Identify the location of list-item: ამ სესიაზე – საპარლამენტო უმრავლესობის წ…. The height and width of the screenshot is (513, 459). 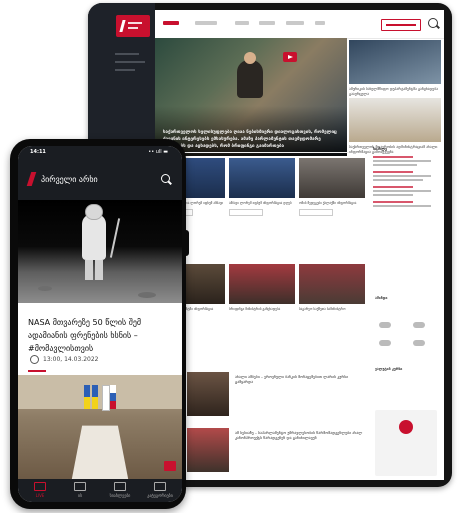
(264, 450).